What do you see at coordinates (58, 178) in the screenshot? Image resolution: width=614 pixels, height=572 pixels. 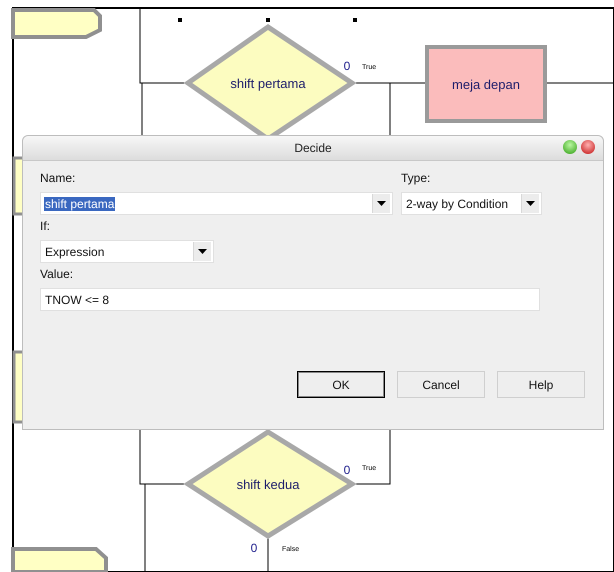 I see `name-label: Name:` at bounding box center [58, 178].